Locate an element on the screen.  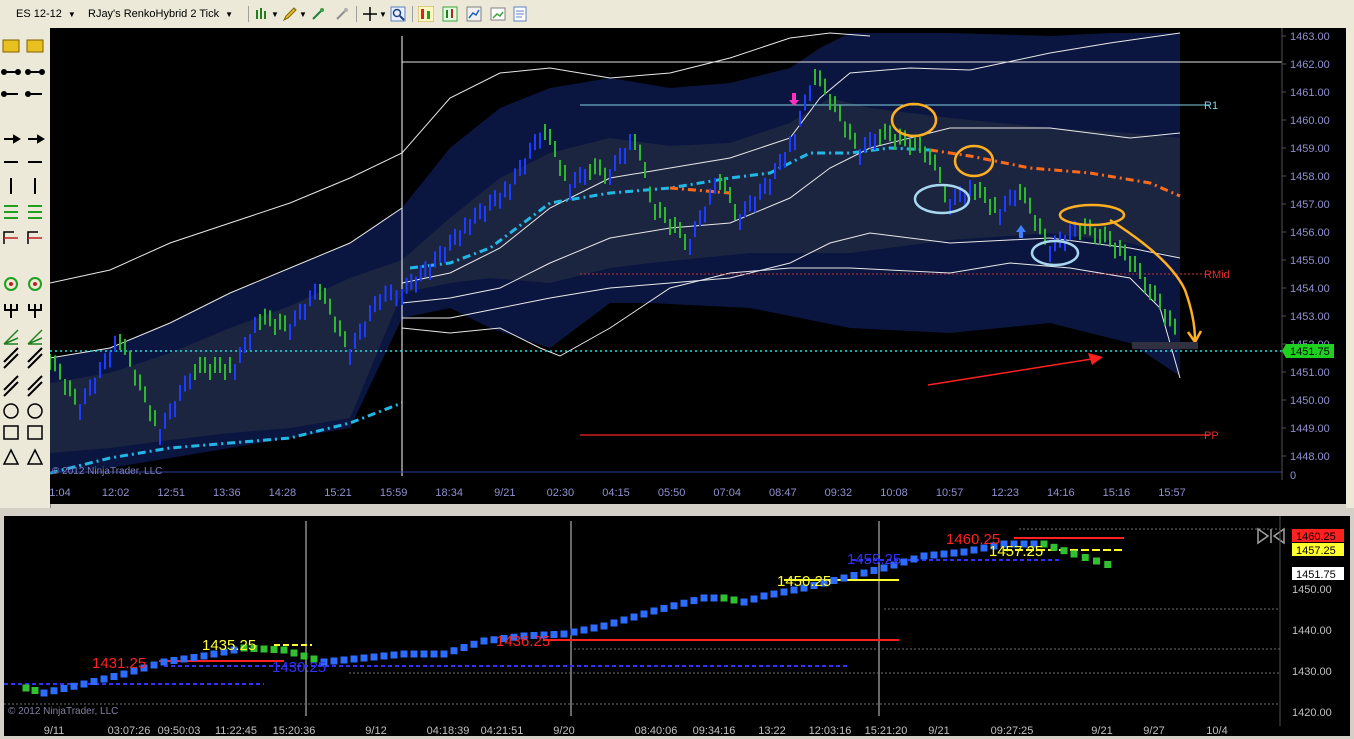
price-tick-label: 1455.00 is located at coordinates (1310, 261).